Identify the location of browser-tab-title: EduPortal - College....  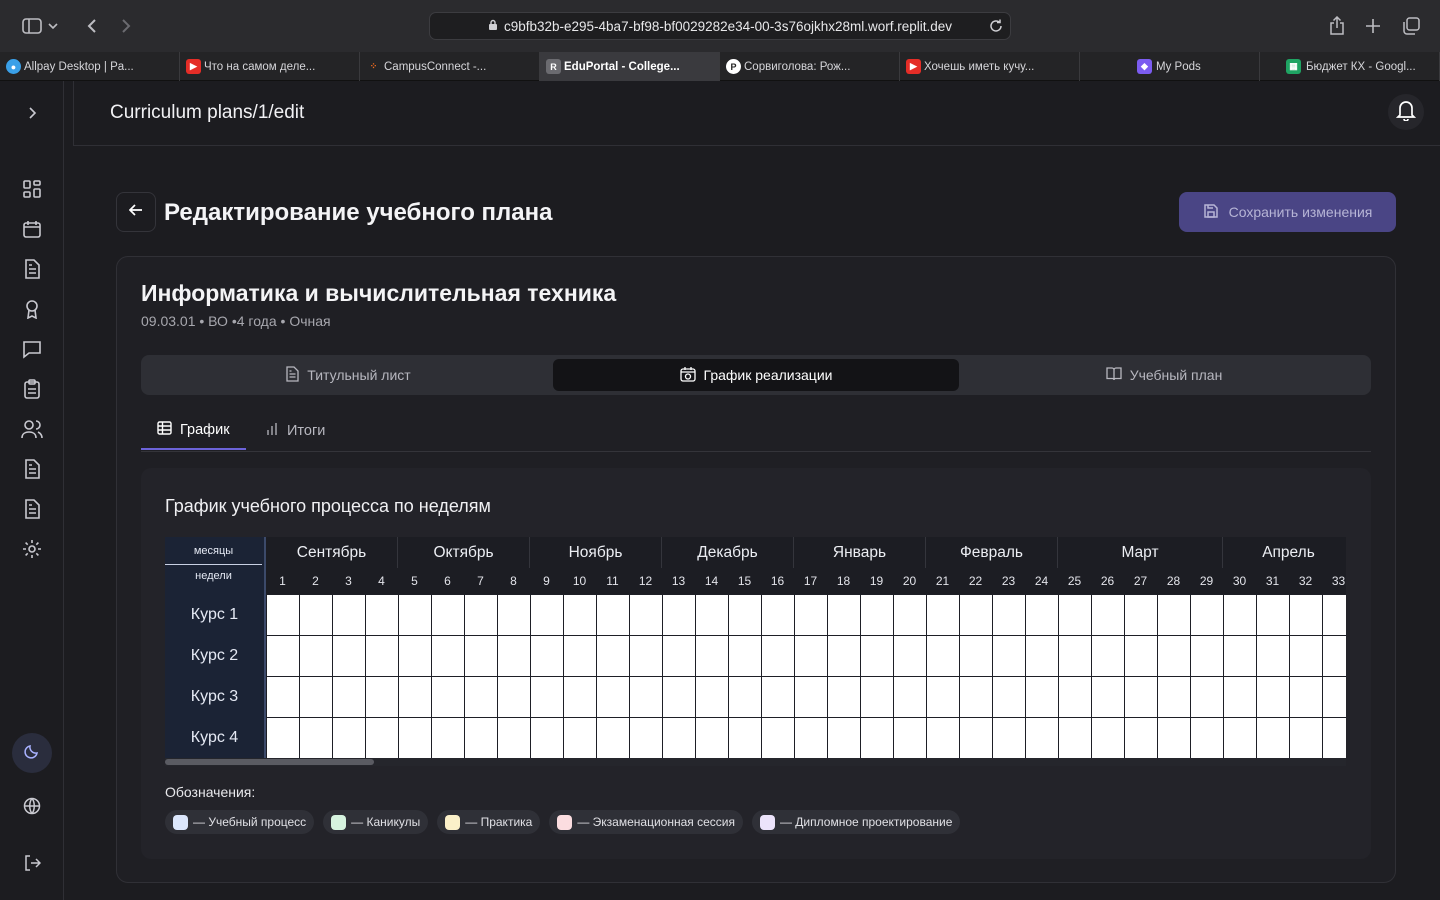
(622, 66).